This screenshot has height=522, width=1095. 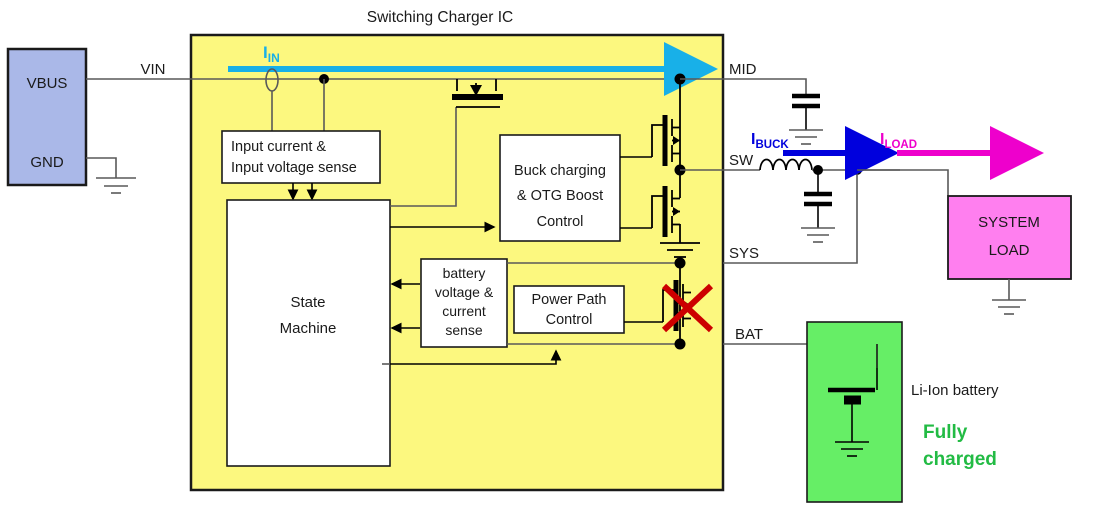 What do you see at coordinates (278, 147) in the screenshot?
I see `input-sense-line1: Input current &` at bounding box center [278, 147].